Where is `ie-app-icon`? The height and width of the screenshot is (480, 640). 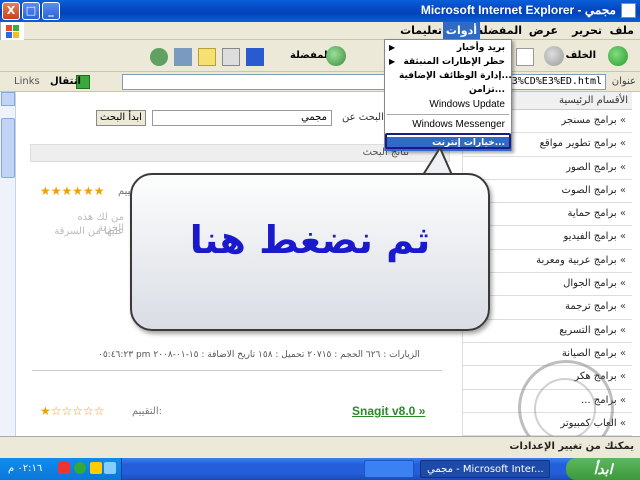
ie-app-icon is located at coordinates (628, 10).